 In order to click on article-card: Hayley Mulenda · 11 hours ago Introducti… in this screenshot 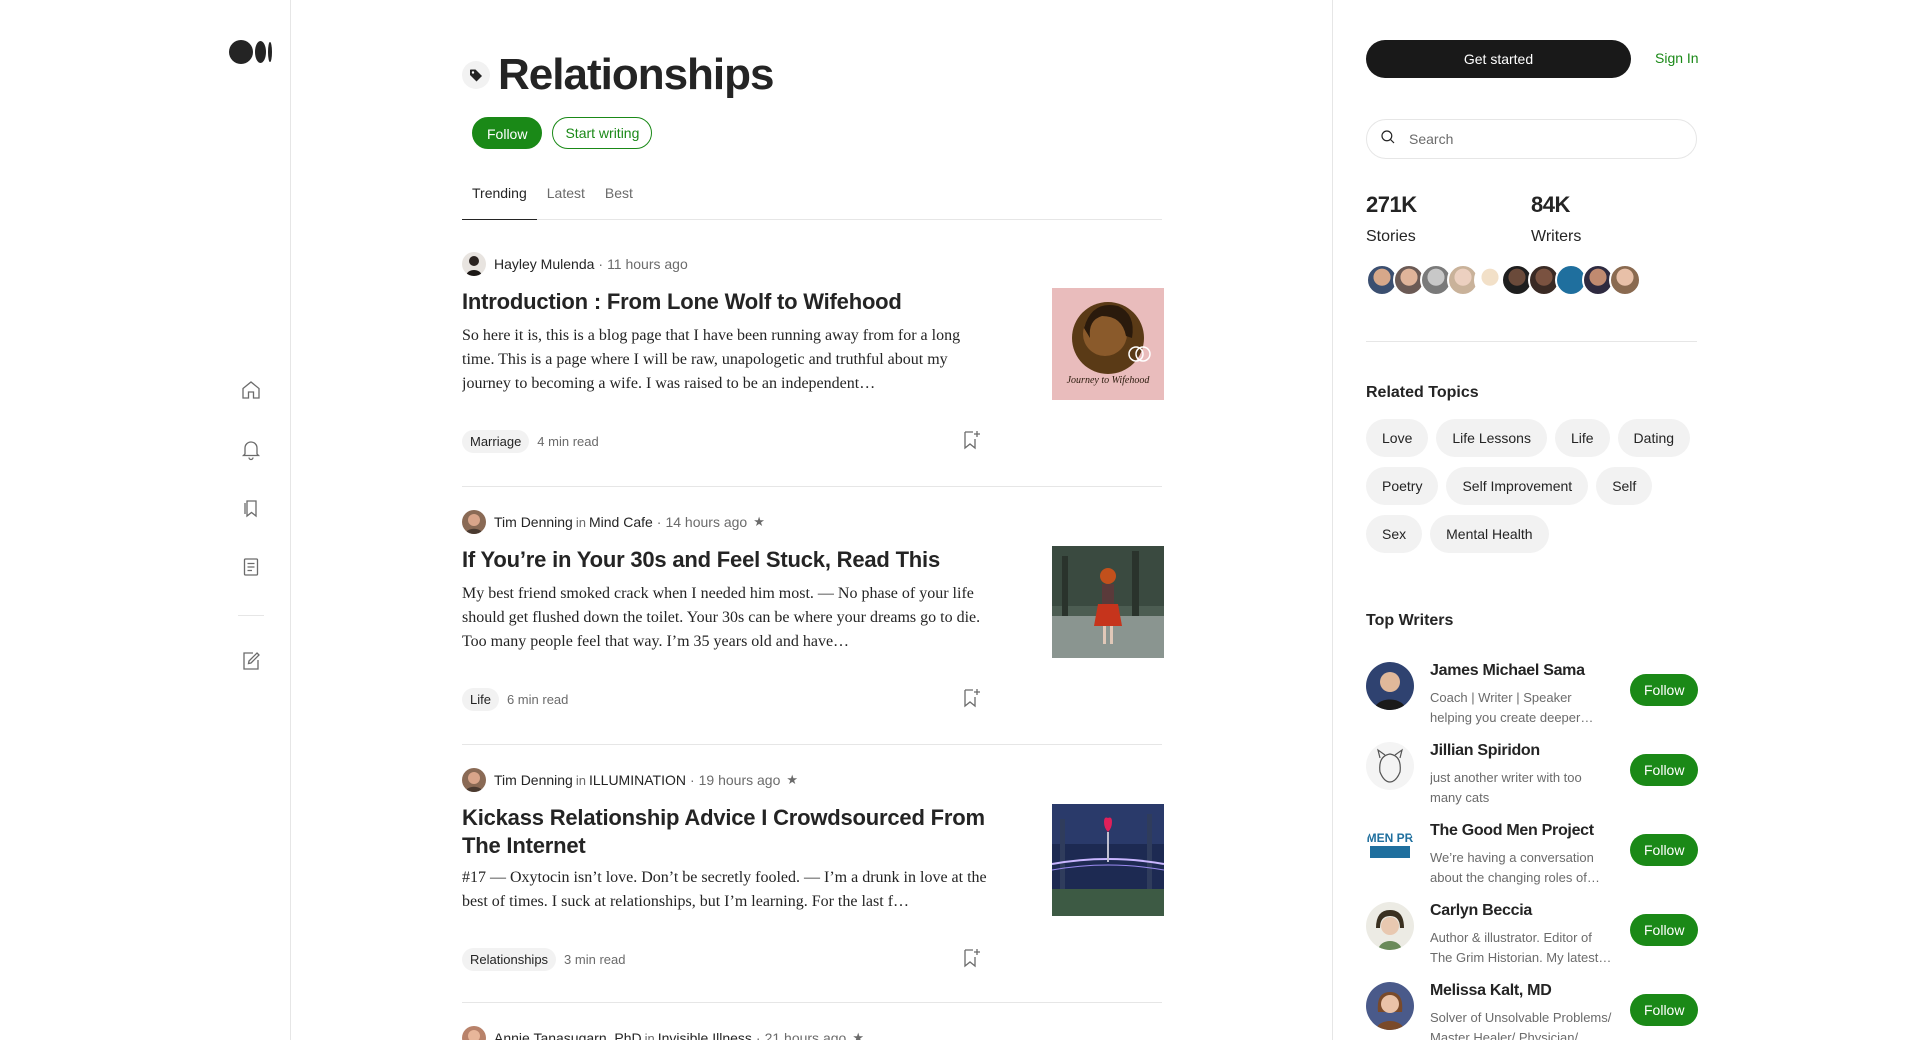, I will do `click(813, 369)`.